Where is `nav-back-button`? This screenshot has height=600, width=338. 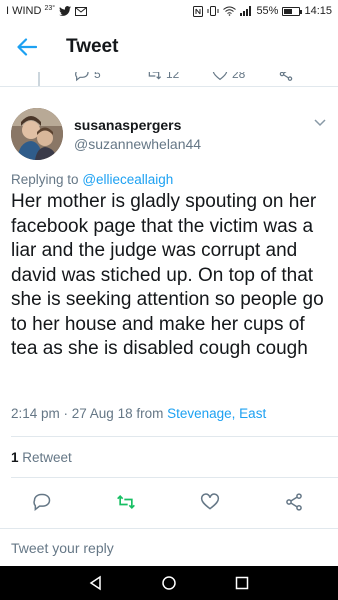 nav-back-button is located at coordinates (96, 583).